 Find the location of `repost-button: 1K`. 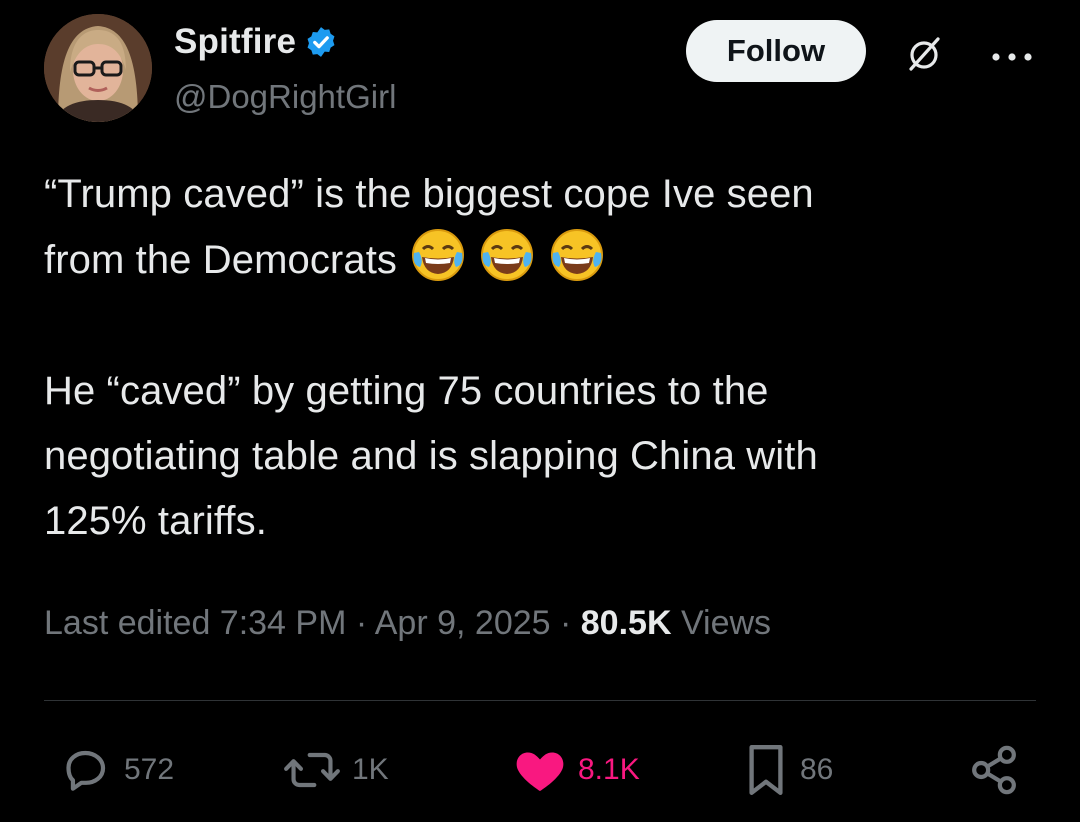

repost-button: 1K is located at coordinates (335, 770).